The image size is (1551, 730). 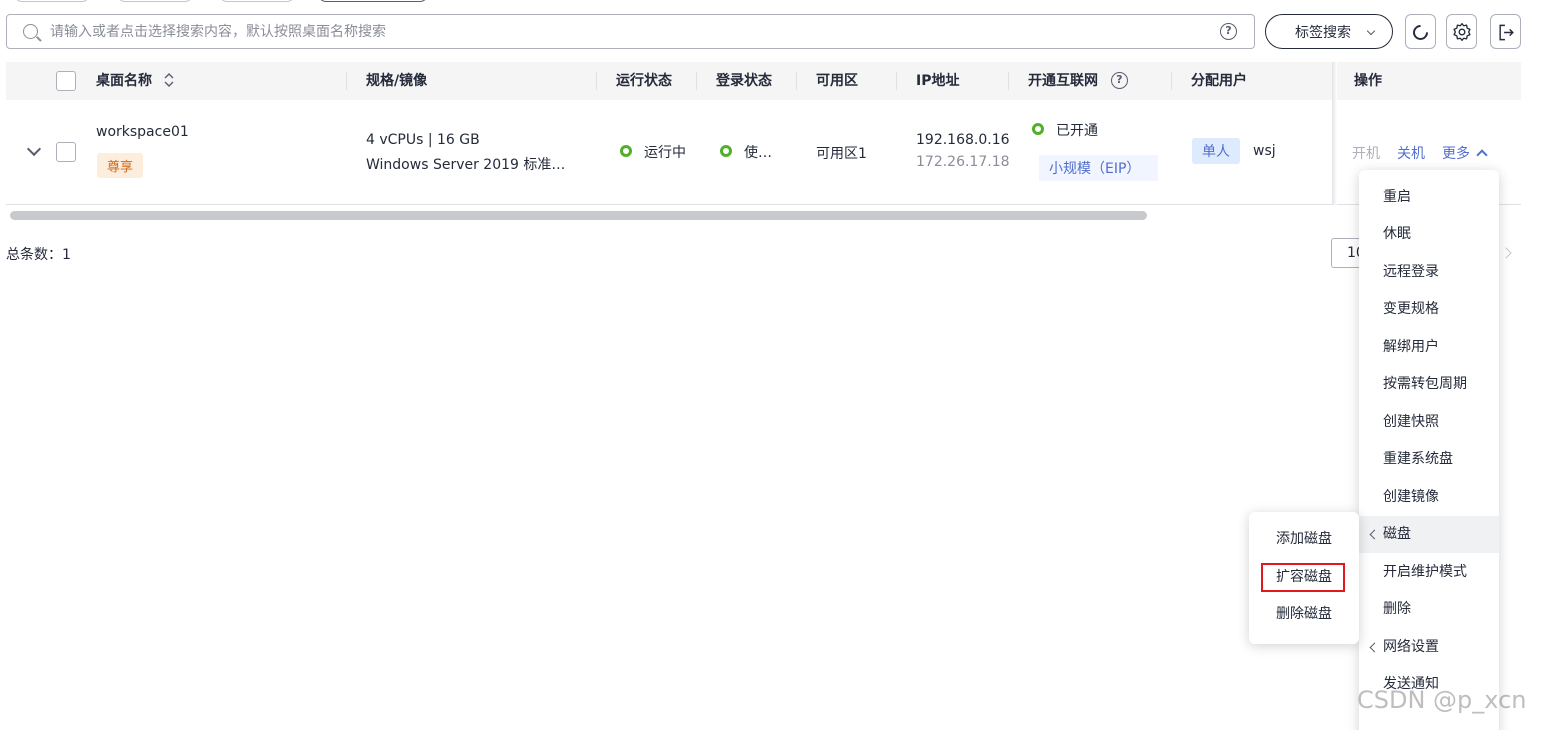 What do you see at coordinates (963, 140) in the screenshot?
I see `ip-primary: 192.168.0.163` at bounding box center [963, 140].